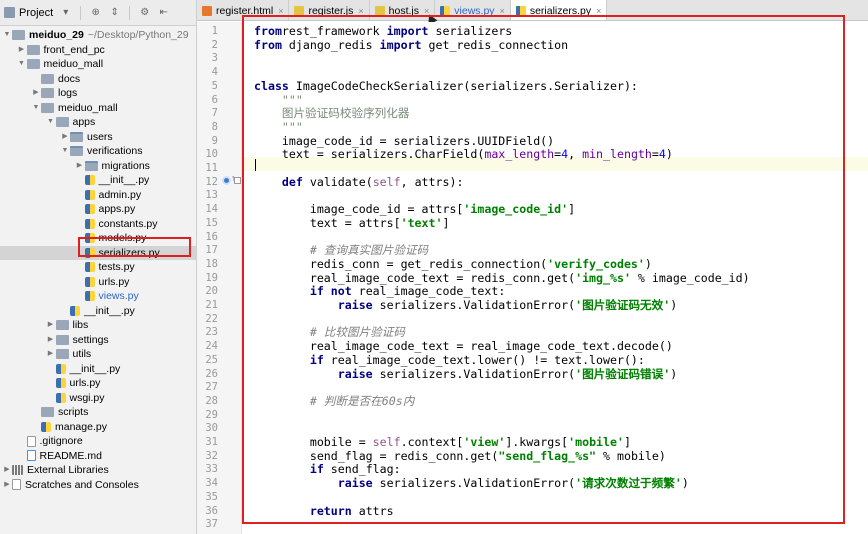 The image size is (868, 534). What do you see at coordinates (31, 456) in the screenshot?
I see `markdown-file-icon` at bounding box center [31, 456].